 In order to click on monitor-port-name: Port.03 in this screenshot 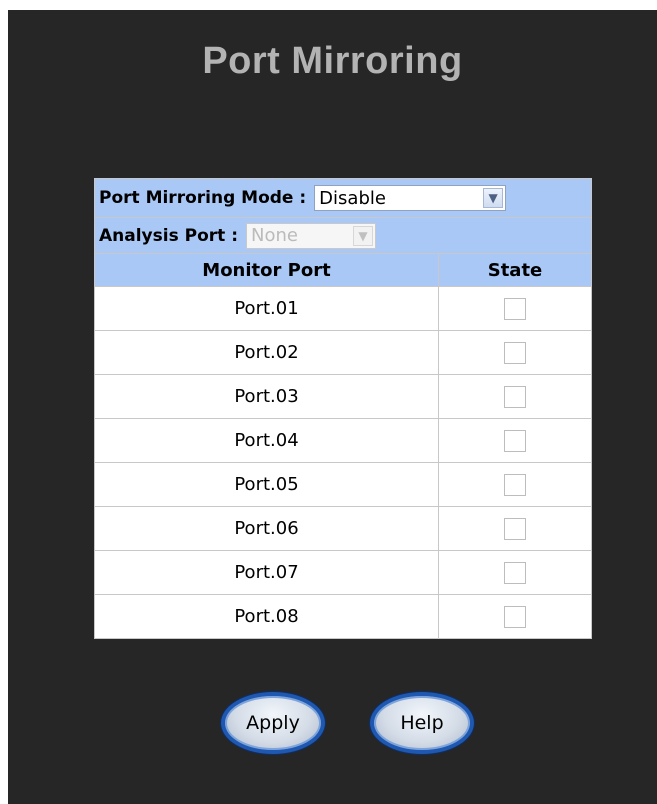, I will do `click(266, 396)`.